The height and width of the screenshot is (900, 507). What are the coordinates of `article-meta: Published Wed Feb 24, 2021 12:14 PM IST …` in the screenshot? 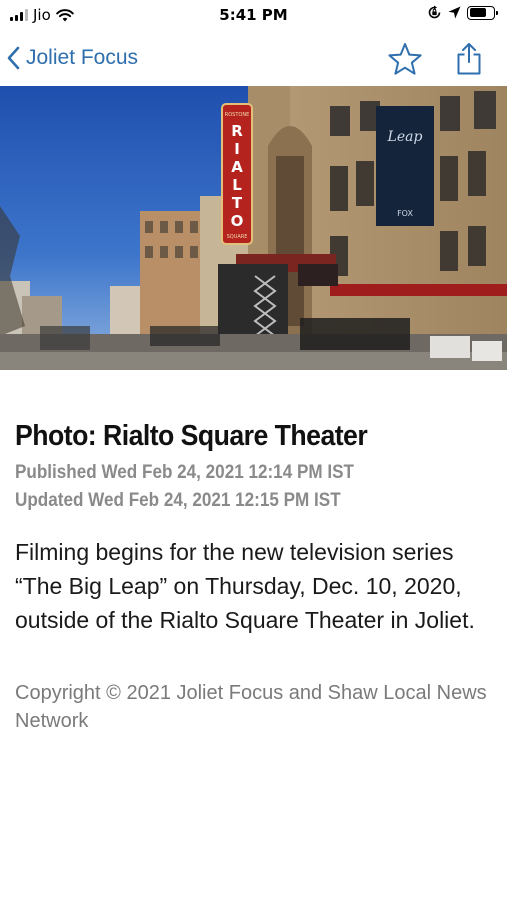 It's located at (231, 487).